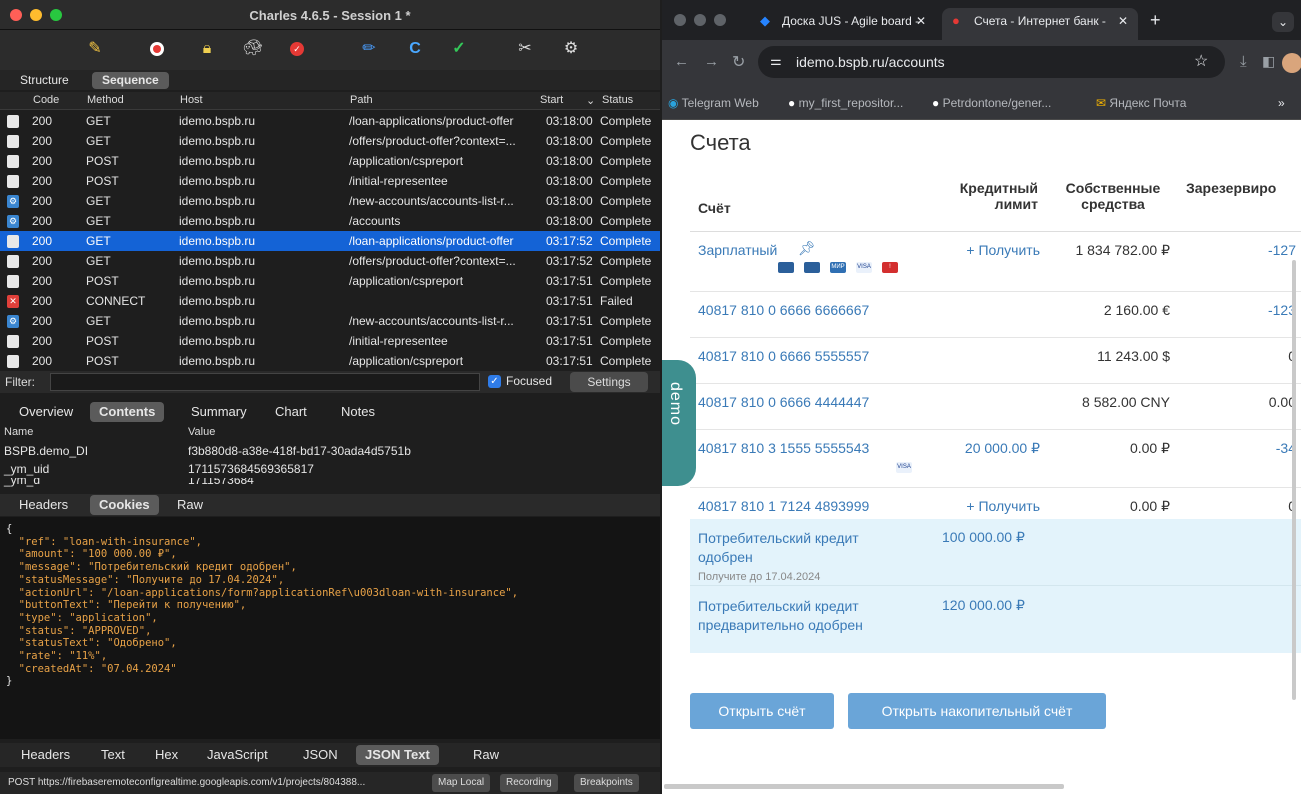  I want to click on tab-jira: ◆ Доска JUS - Agile board - ✕, so click(843, 24).